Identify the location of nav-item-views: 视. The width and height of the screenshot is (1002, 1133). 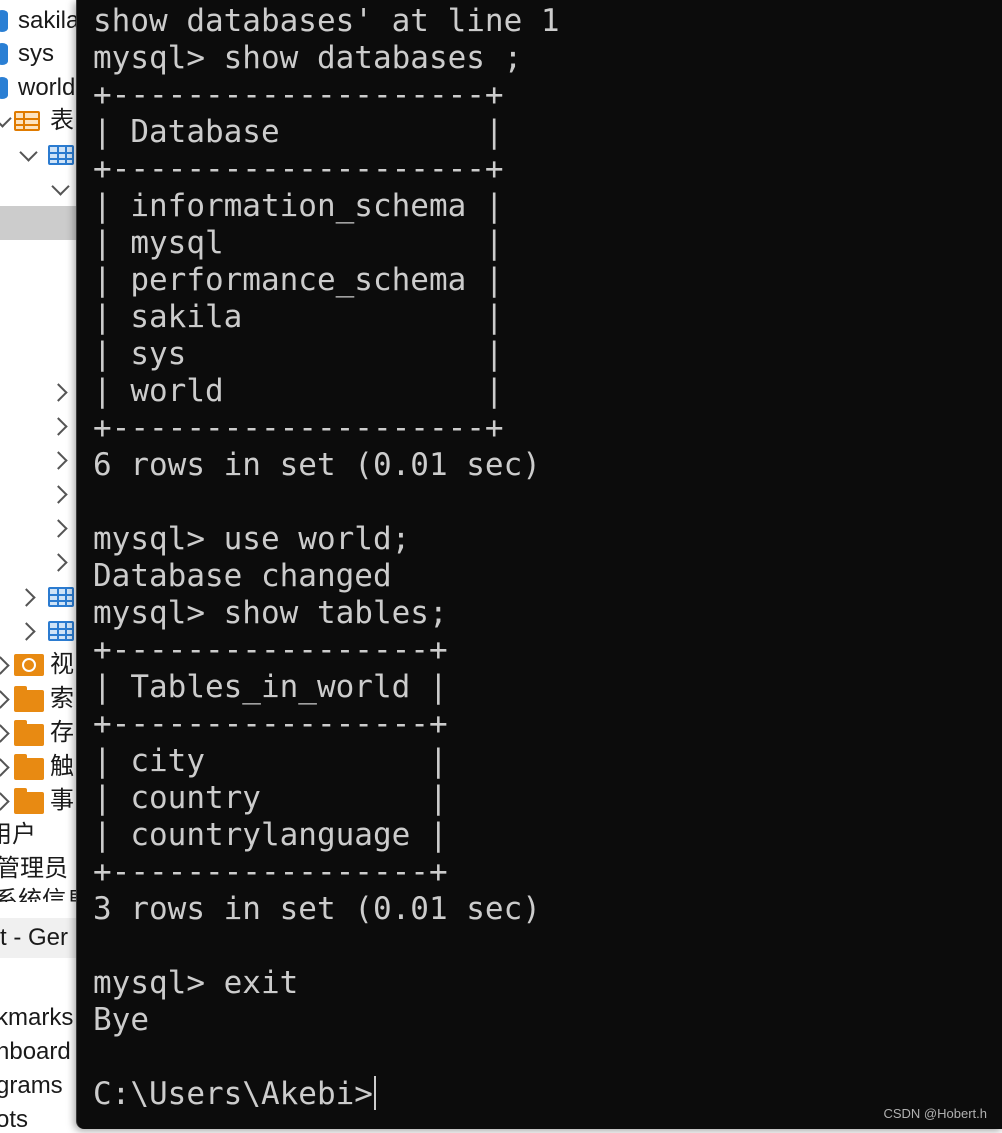
(40, 665).